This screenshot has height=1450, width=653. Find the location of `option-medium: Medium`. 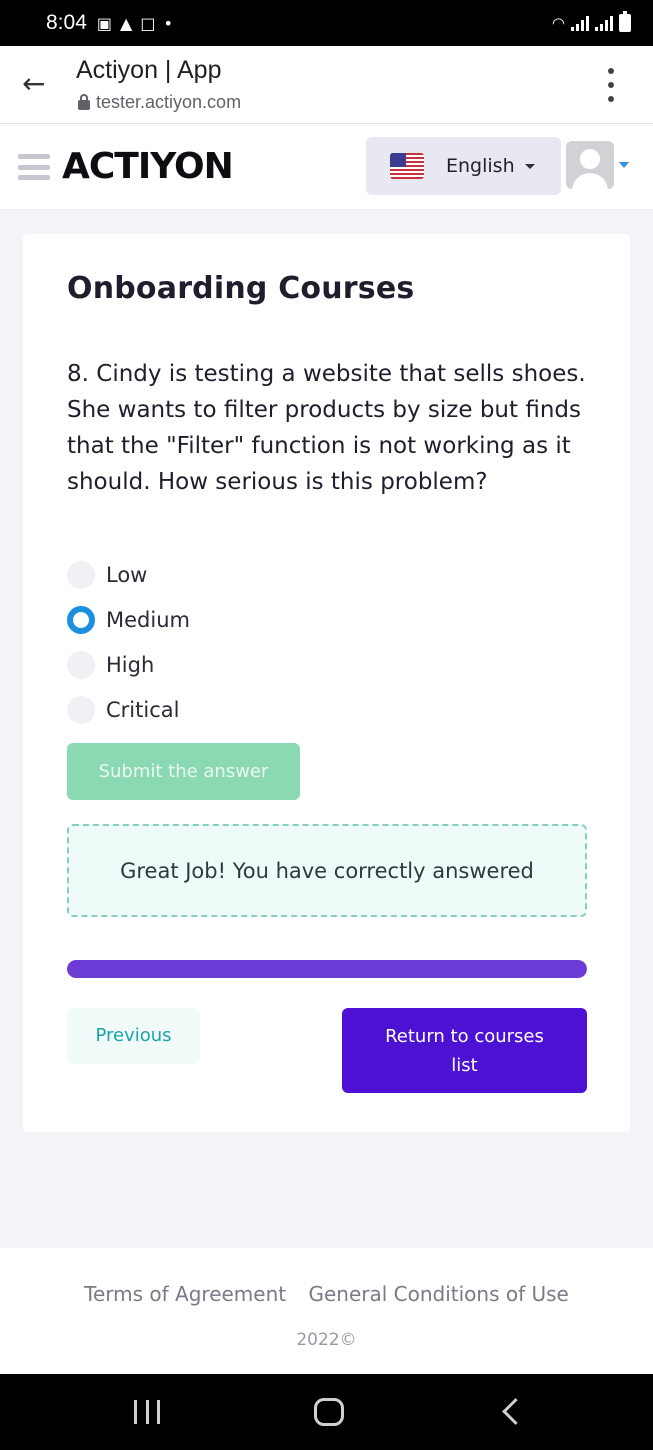

option-medium: Medium is located at coordinates (128, 619).